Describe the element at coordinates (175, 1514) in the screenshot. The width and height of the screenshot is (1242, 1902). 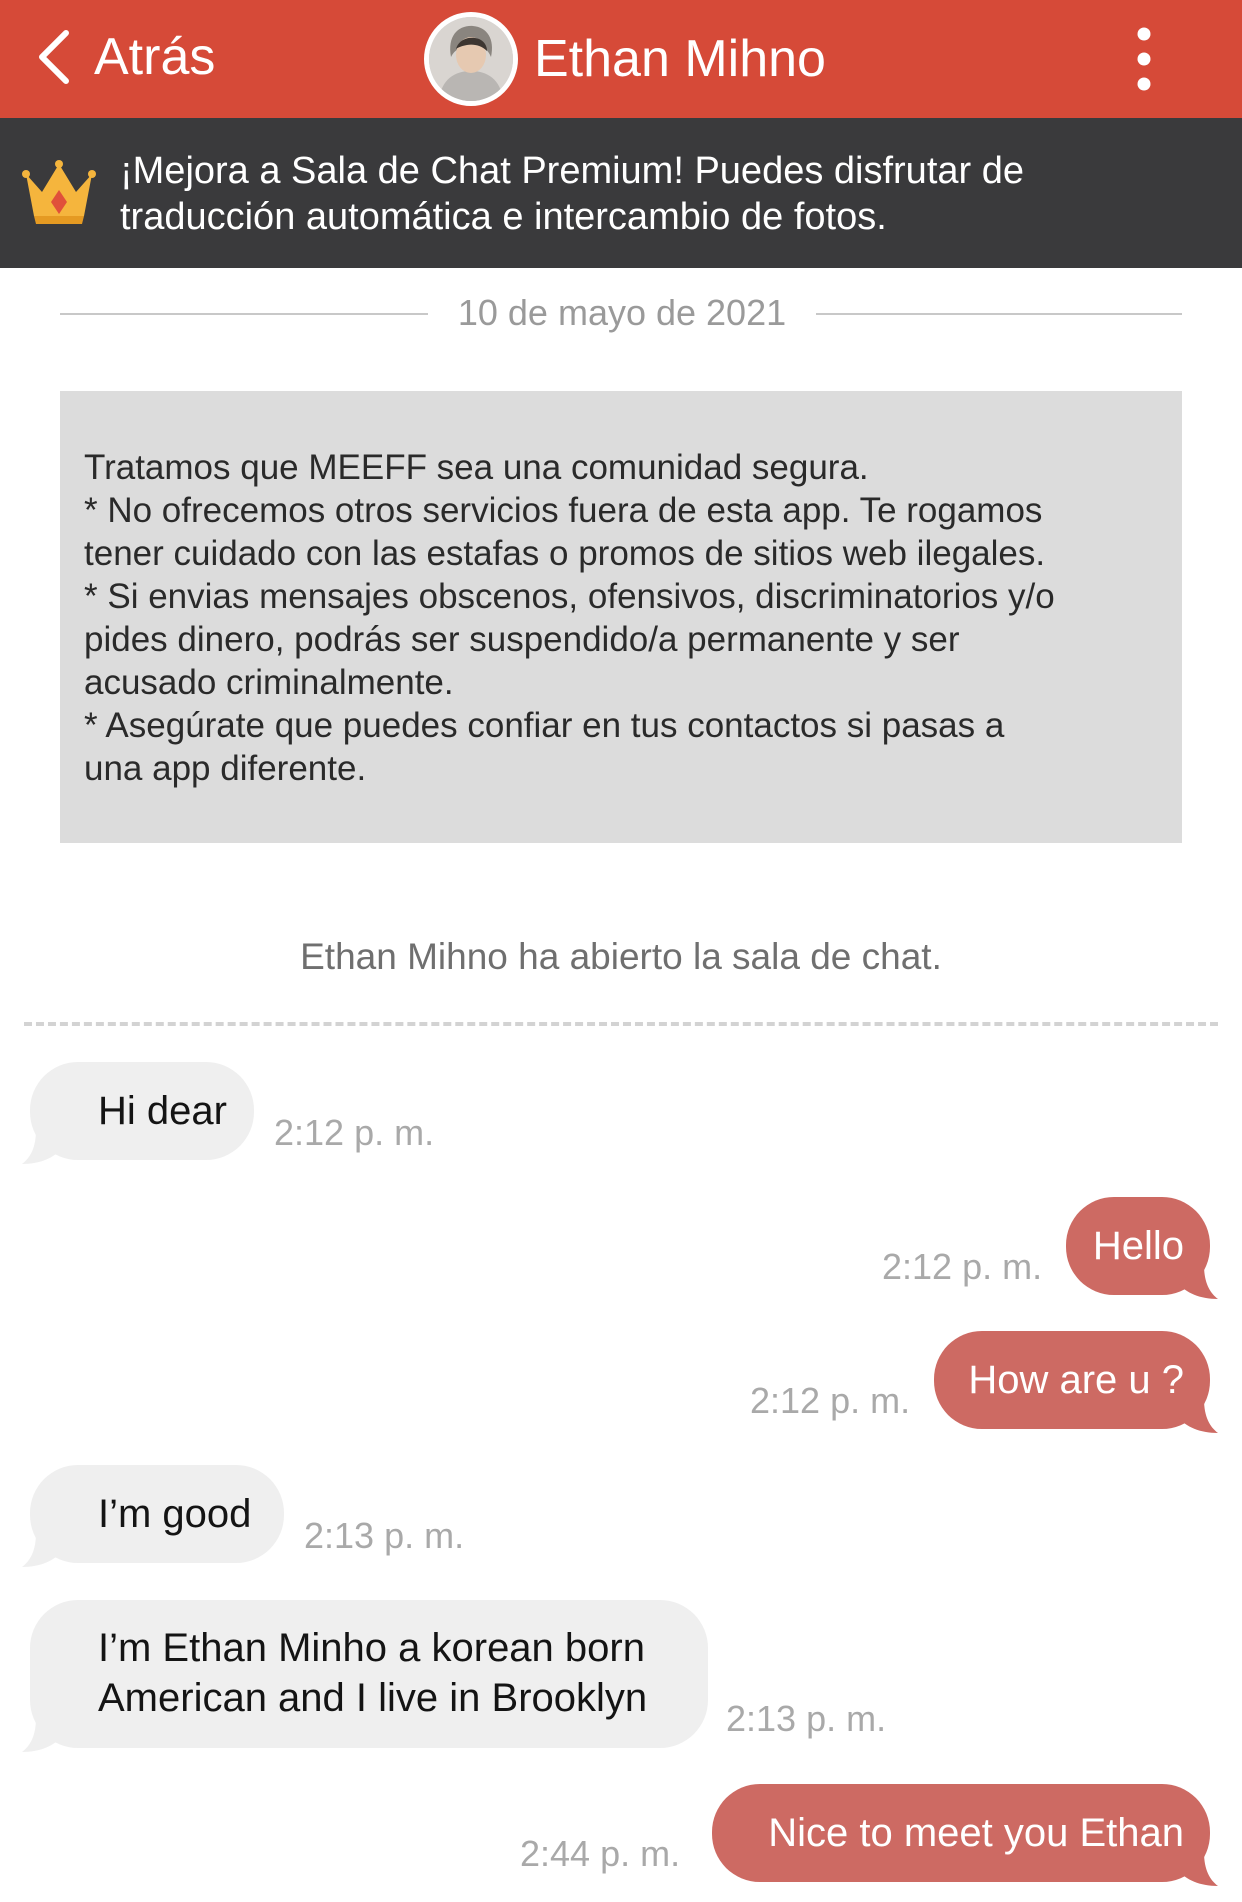
I see `message-text: I’m good` at that location.